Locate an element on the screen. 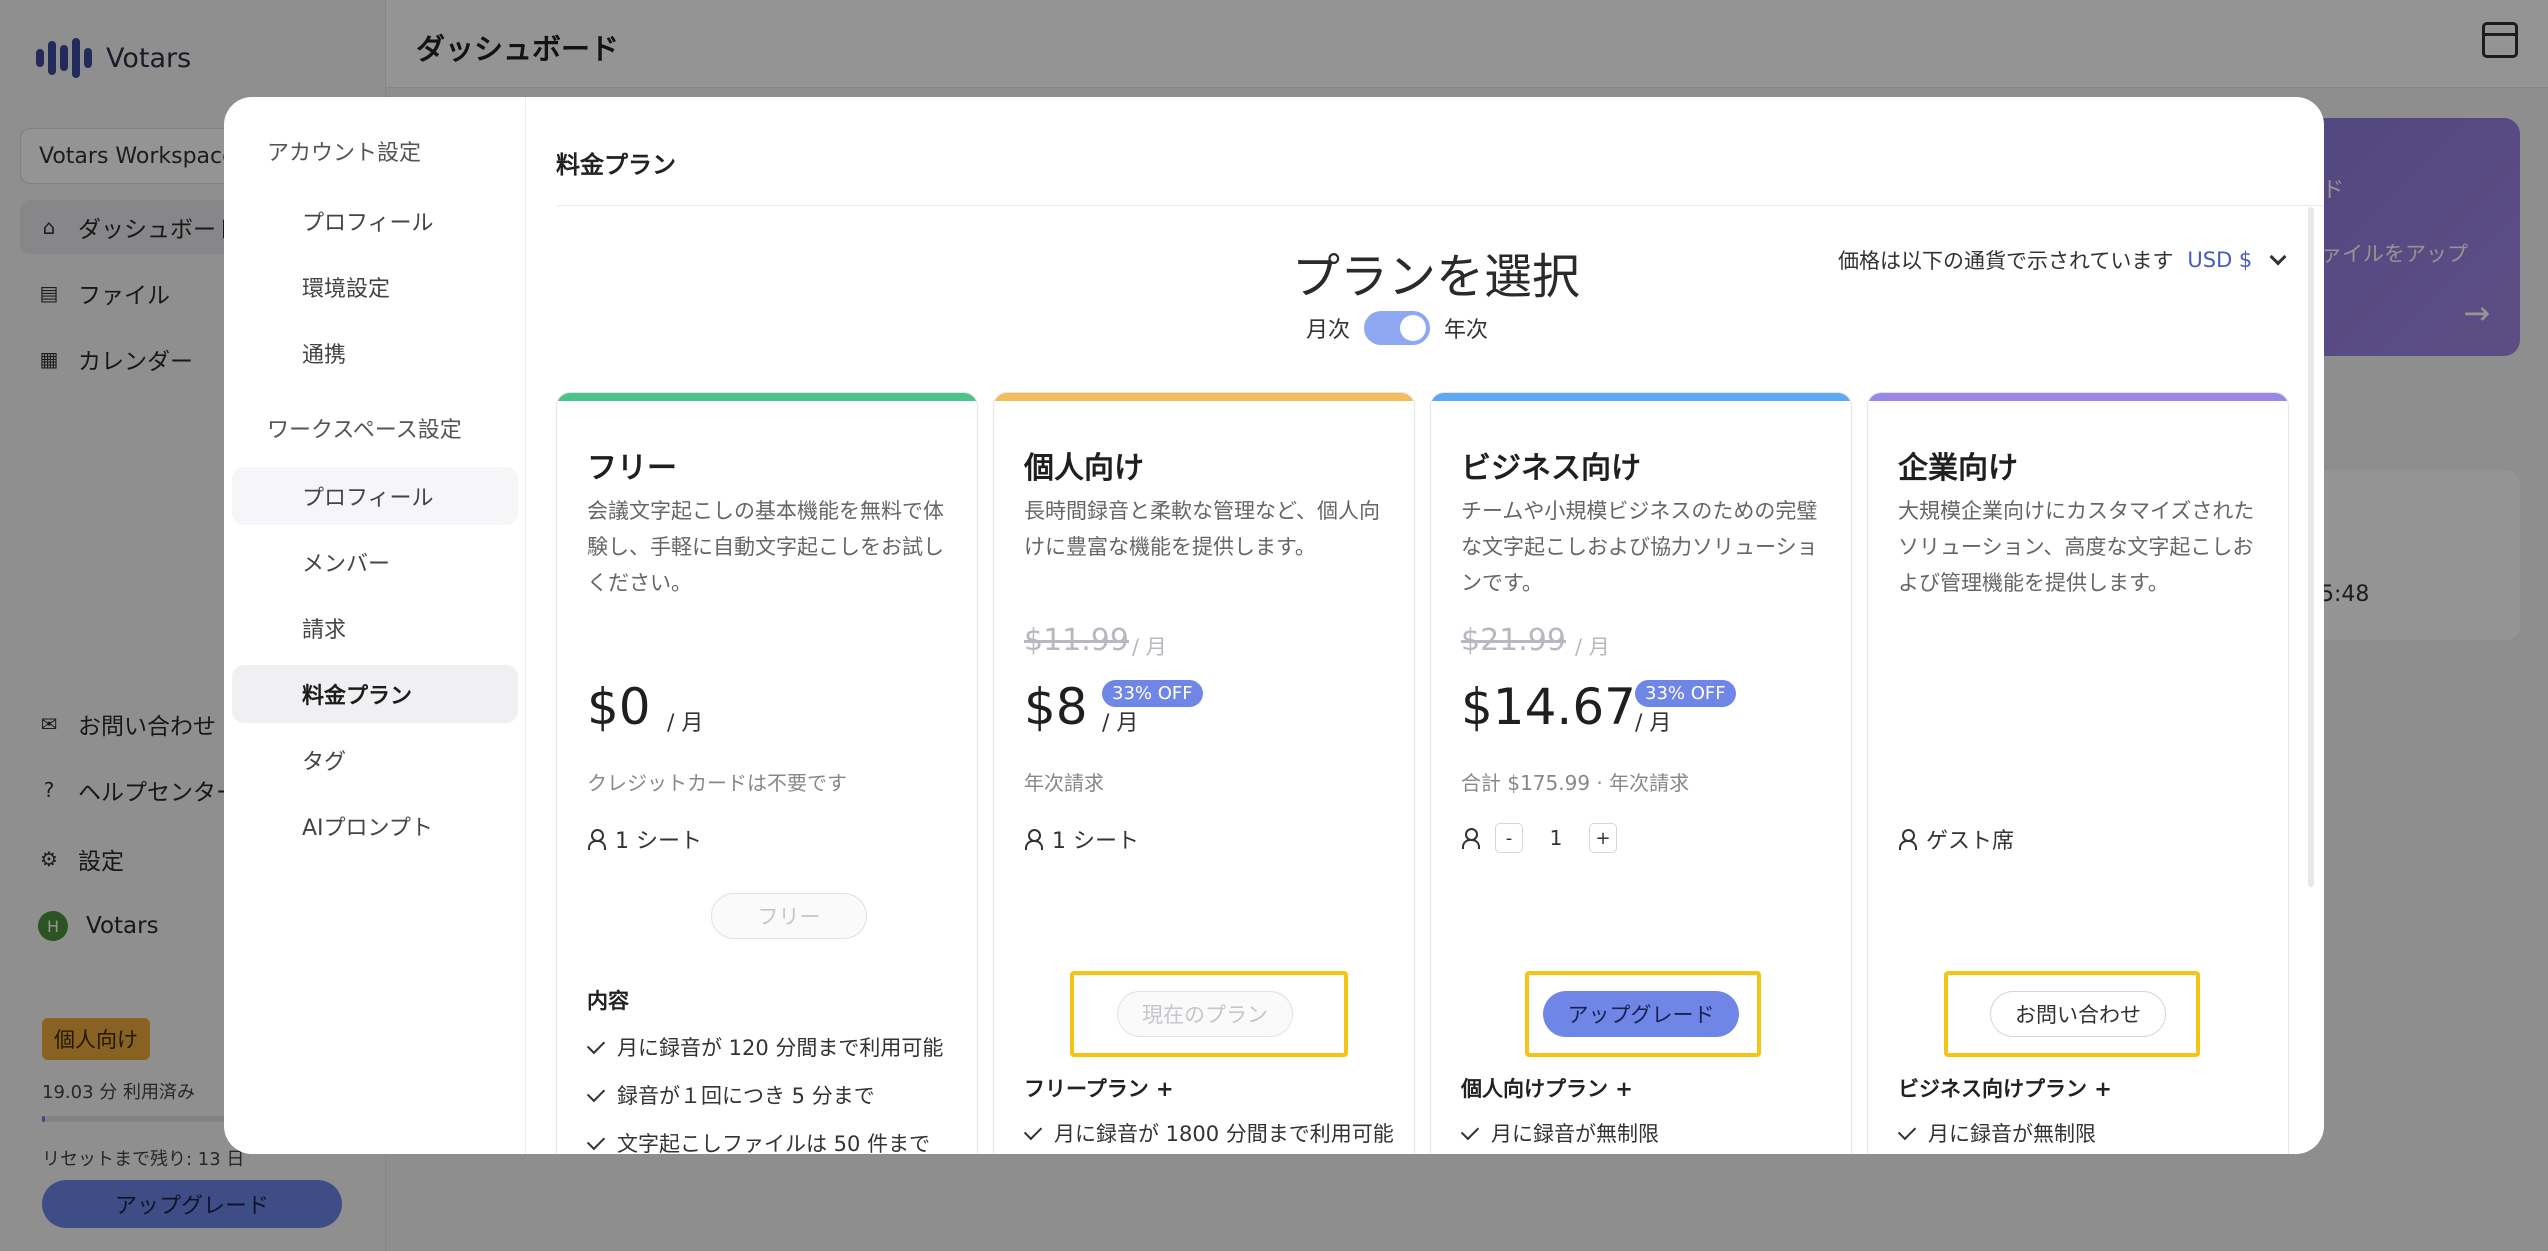  settings-item-members: メンバー is located at coordinates (375, 562).